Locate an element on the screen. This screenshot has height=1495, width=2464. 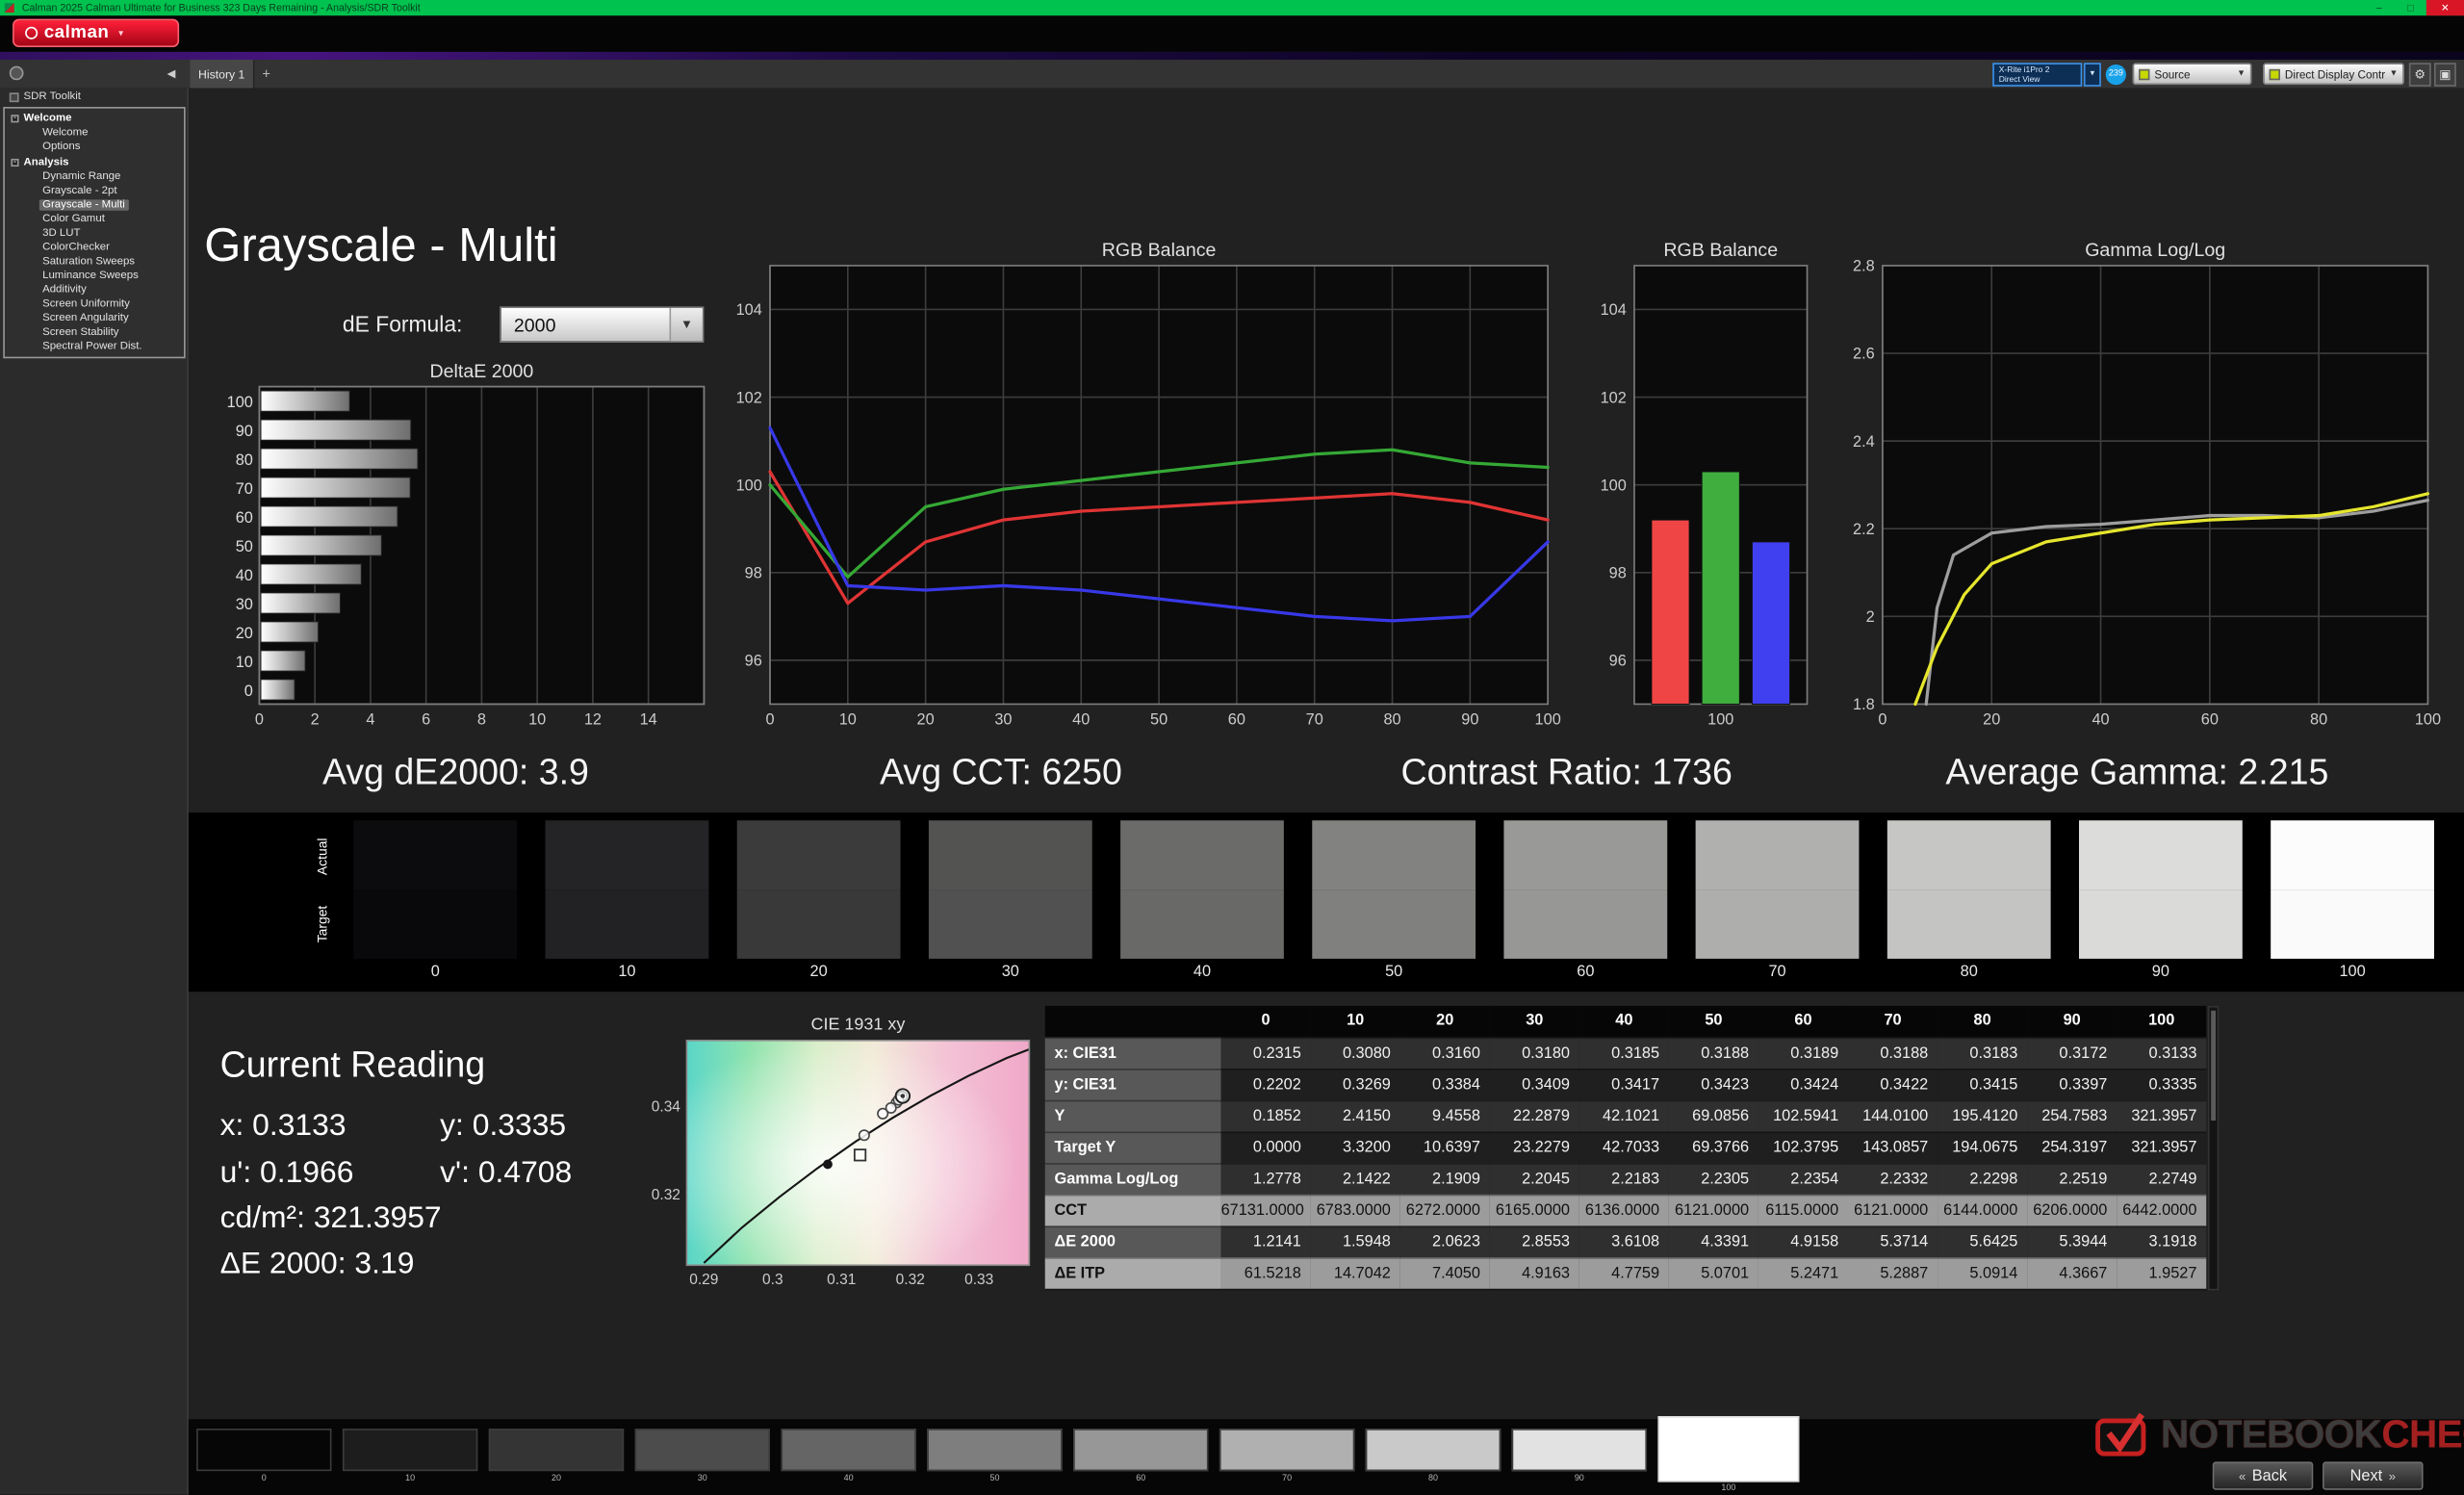
minimize-button: – is located at coordinates (2380, 7).